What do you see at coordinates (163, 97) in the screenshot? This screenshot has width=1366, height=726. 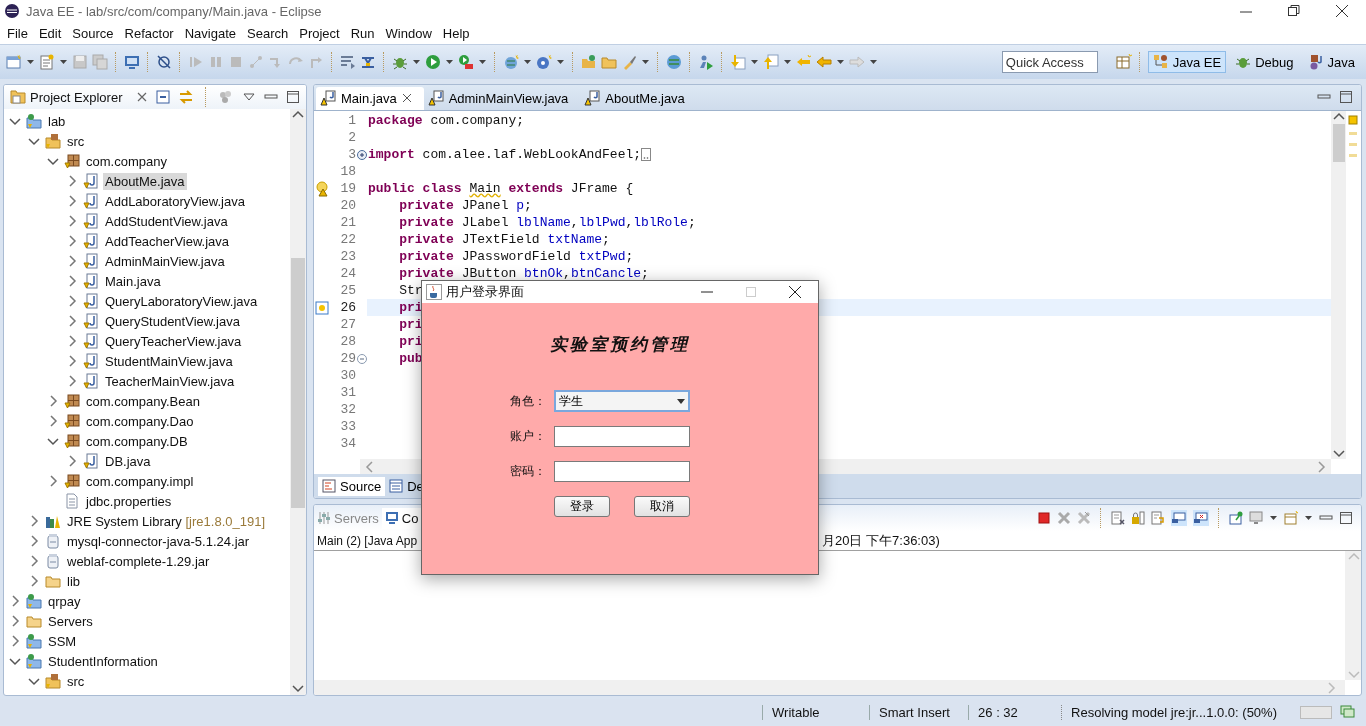 I see `collapse-all-icon` at bounding box center [163, 97].